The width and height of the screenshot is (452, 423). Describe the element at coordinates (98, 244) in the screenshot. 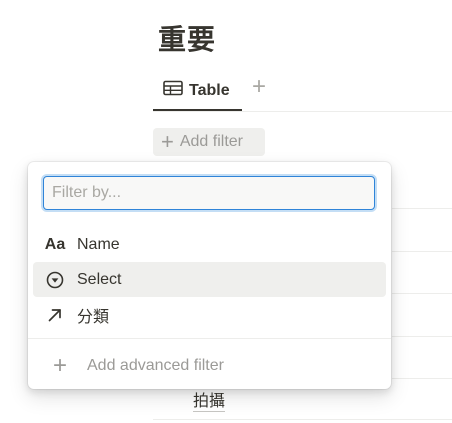

I see `property-label: Name` at that location.